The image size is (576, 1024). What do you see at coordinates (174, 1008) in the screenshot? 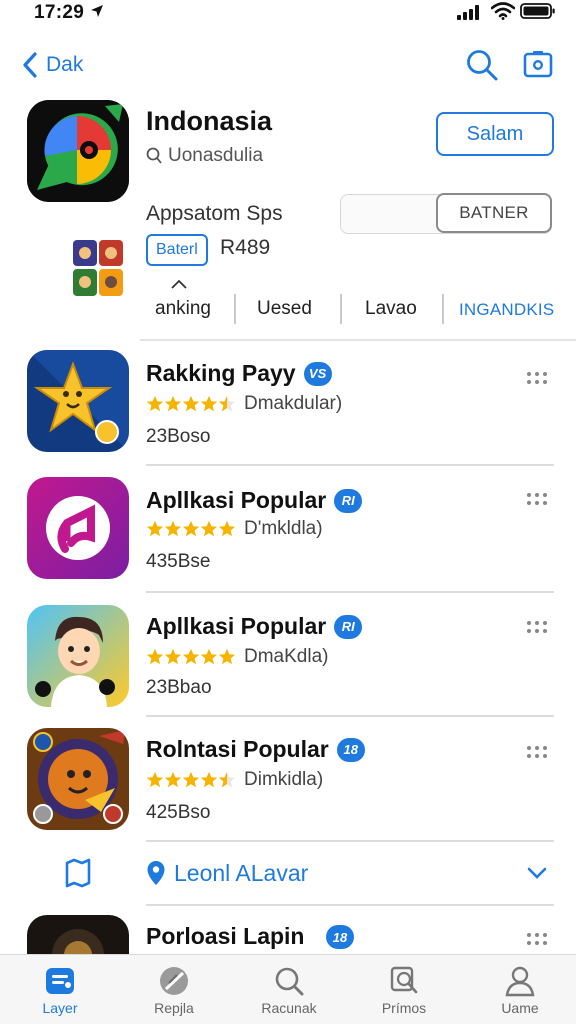
I see `tab-label: Repjla` at bounding box center [174, 1008].